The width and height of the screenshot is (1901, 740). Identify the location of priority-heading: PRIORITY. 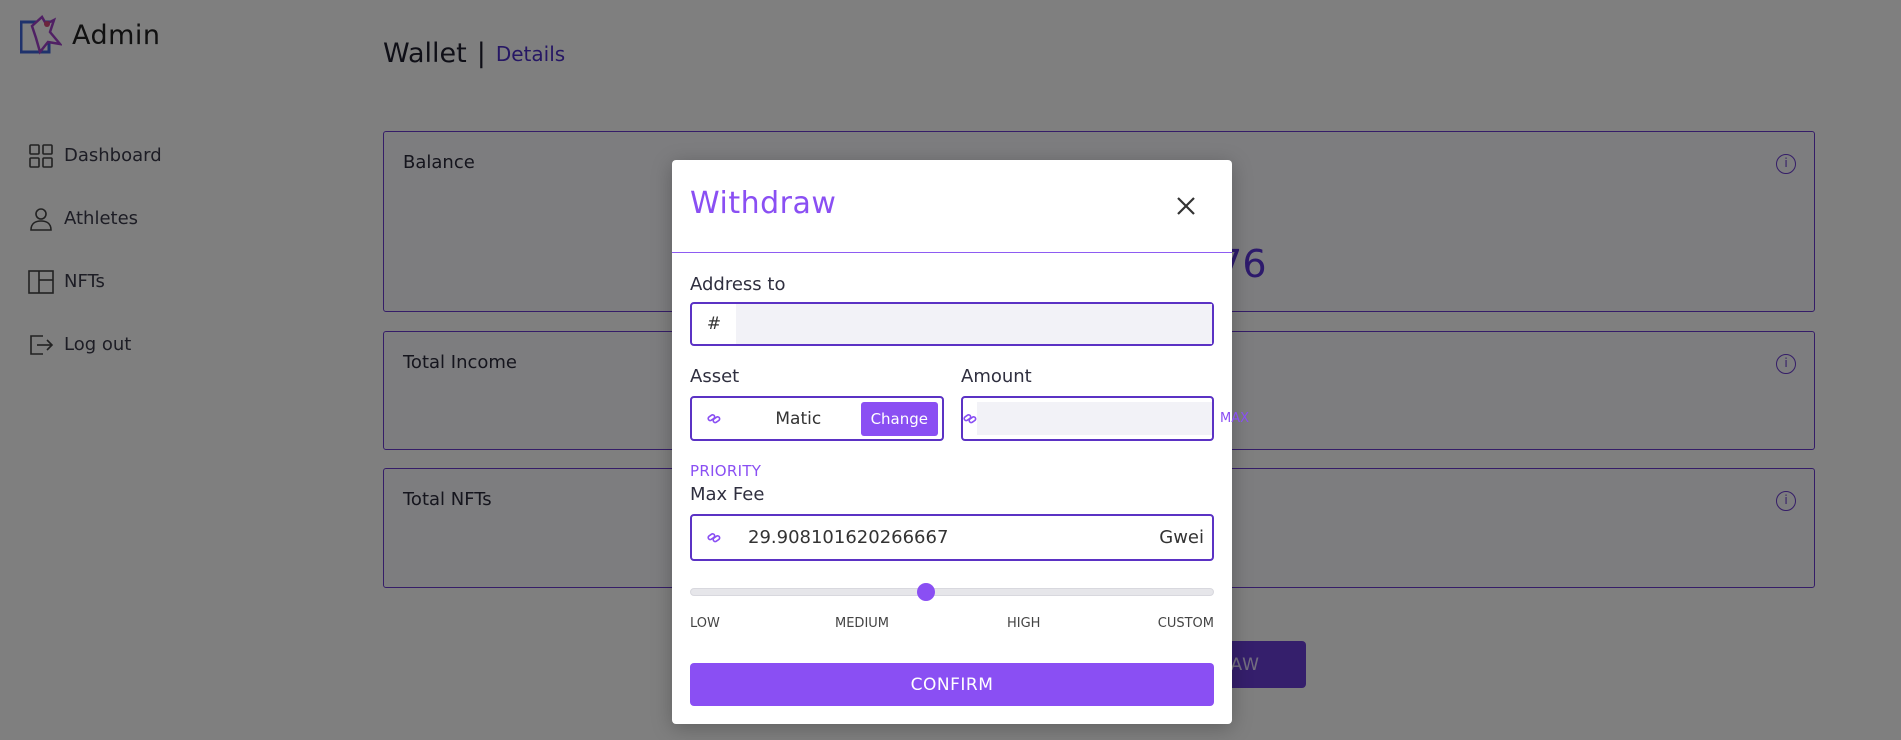
(726, 471).